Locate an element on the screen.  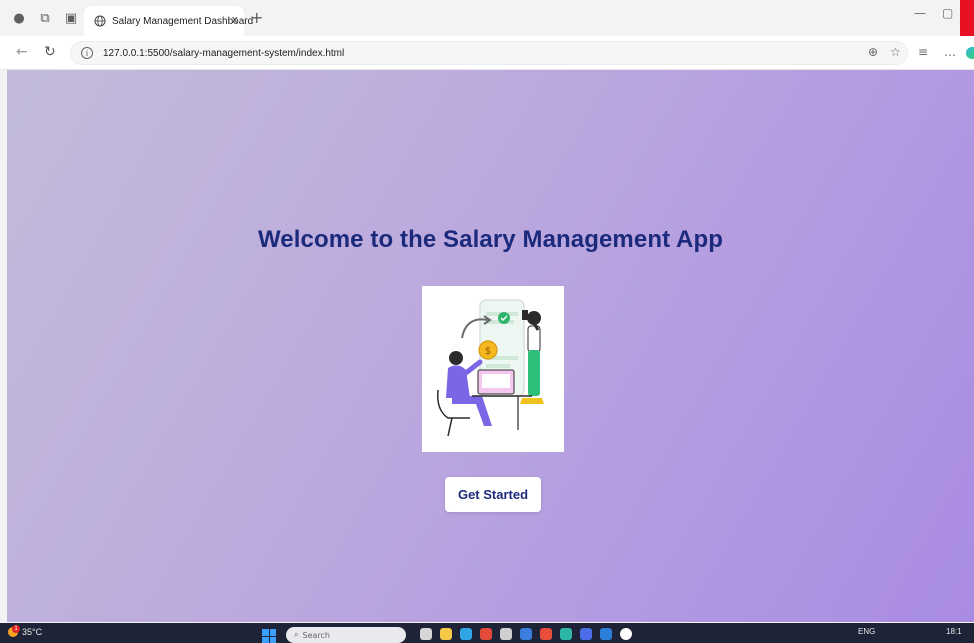
favorite-icon: ☆ is located at coordinates (895, 52).